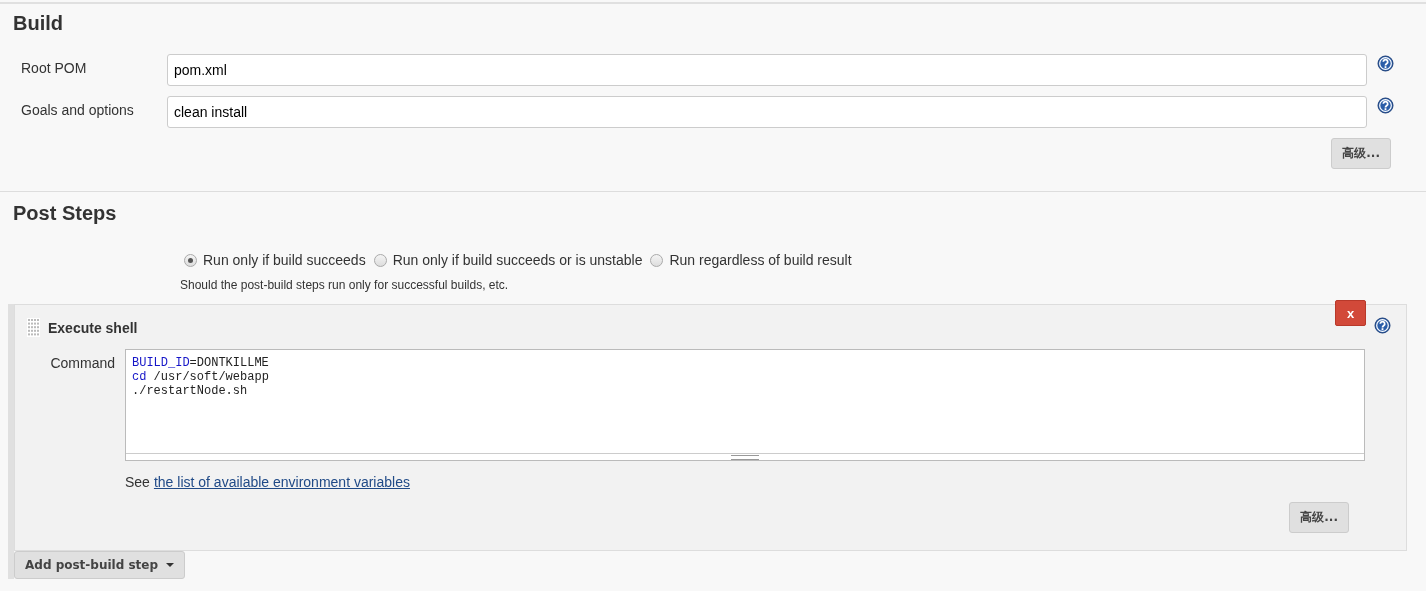 The image size is (1426, 591). I want to click on radio-label: Run only if build succeeds or is unstable, so click(517, 260).